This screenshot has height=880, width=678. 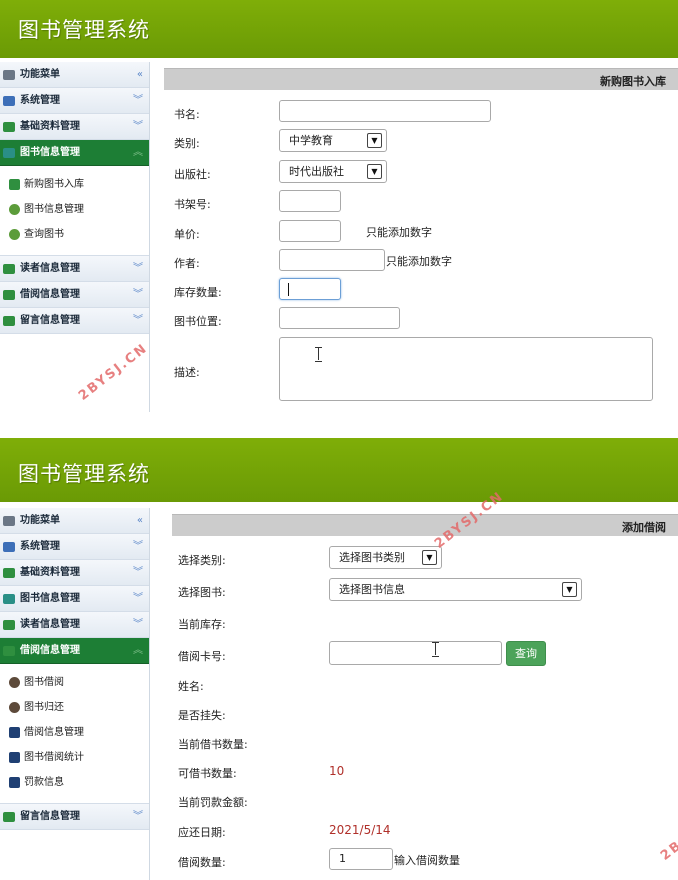 What do you see at coordinates (14, 707) in the screenshot?
I see `person-icon` at bounding box center [14, 707].